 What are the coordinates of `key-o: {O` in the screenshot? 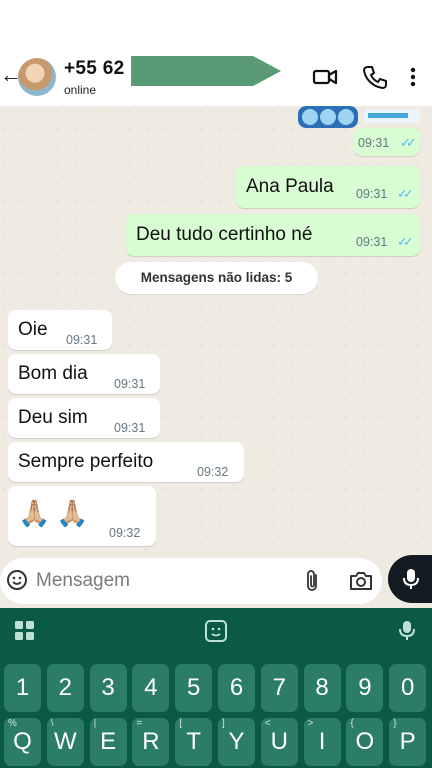 It's located at (365, 742).